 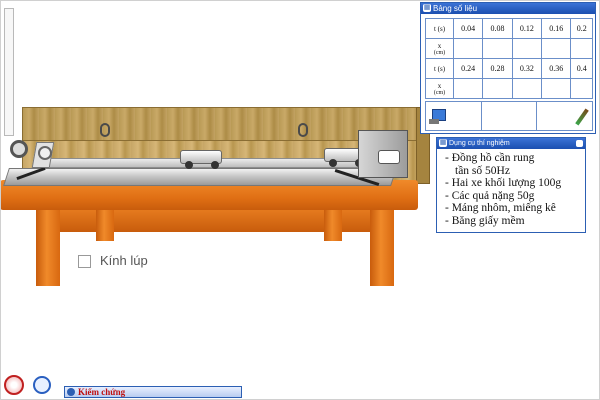 I want to click on t-cell: 0.2, so click(x=581, y=28).